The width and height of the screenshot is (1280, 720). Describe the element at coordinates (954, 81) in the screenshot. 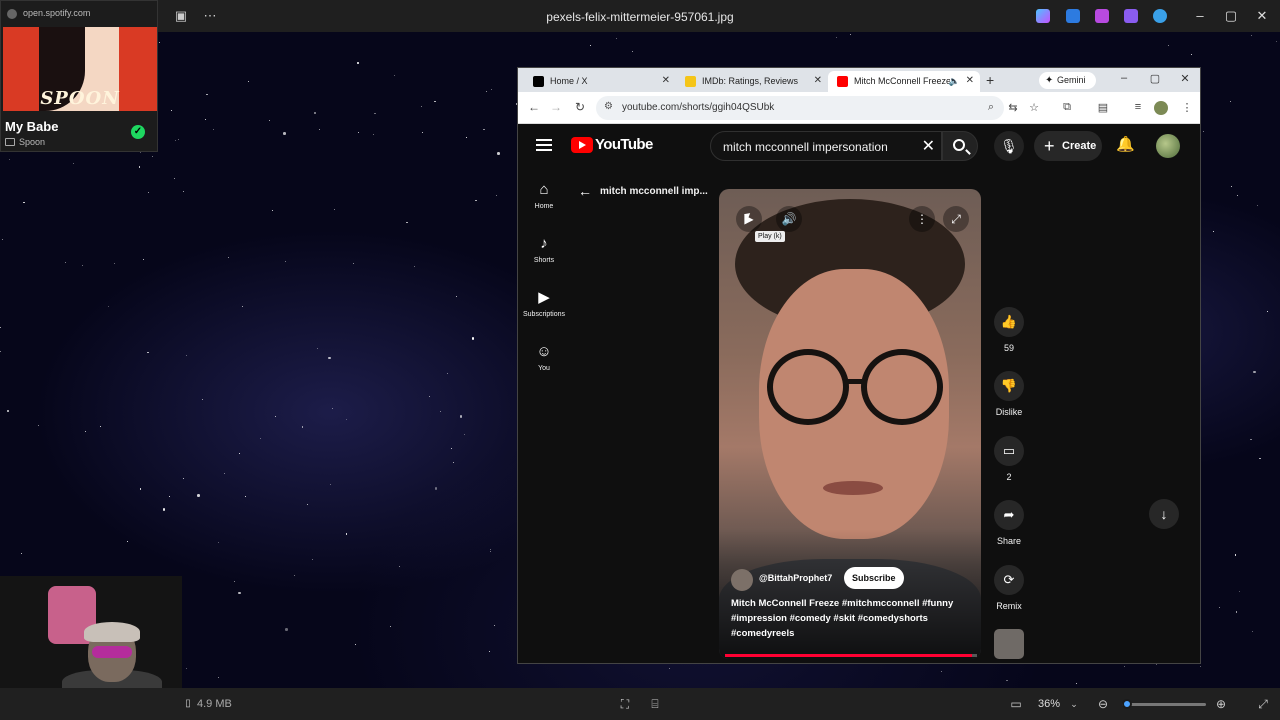

I see `tab-audio-icon: 🔈` at that location.